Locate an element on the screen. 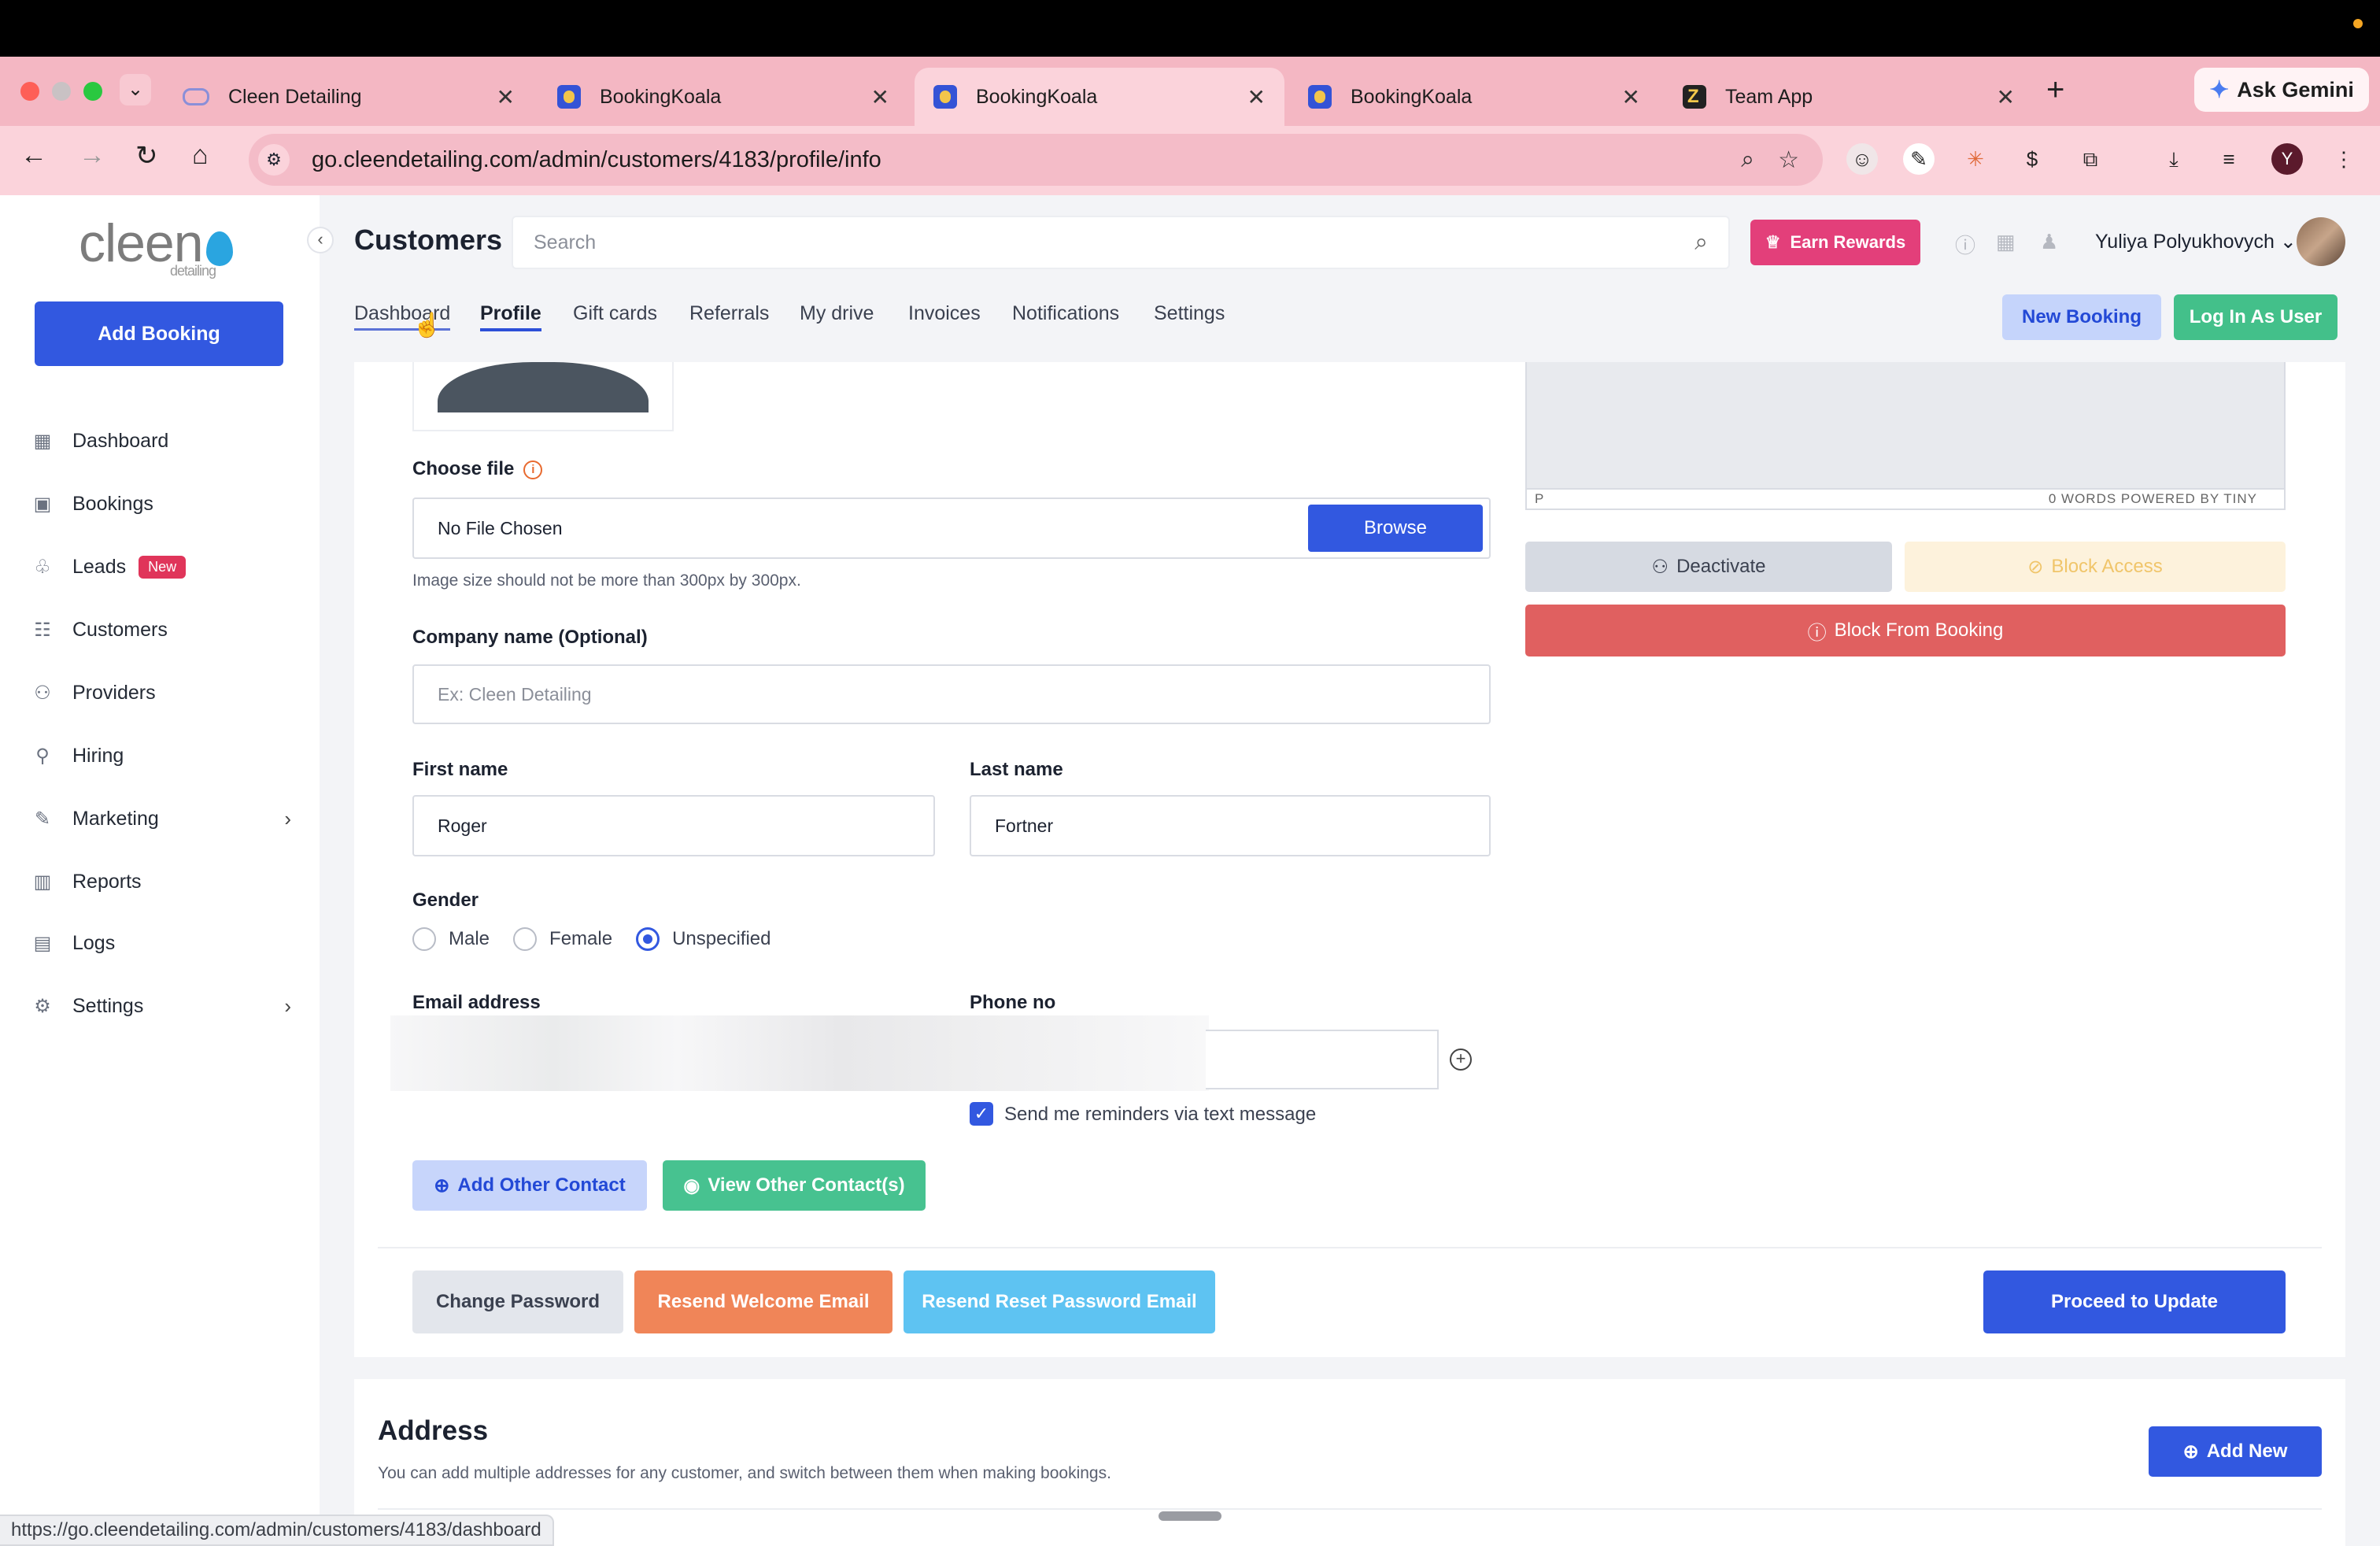 The image size is (2380, 1546). gender-male-option: Male is located at coordinates (451, 939).